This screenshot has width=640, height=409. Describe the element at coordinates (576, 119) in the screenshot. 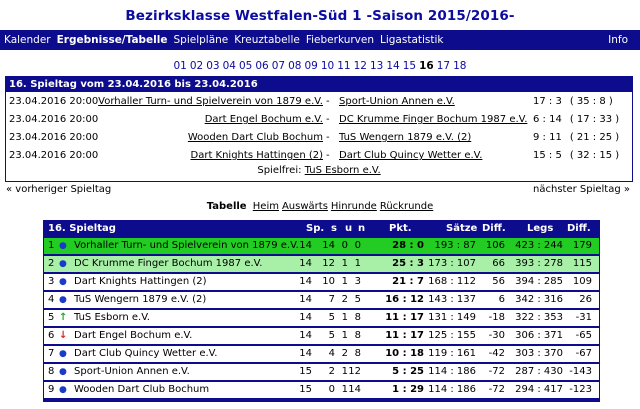

I see `match-score: 6 : 14 ( 17 : 33 )` at that location.